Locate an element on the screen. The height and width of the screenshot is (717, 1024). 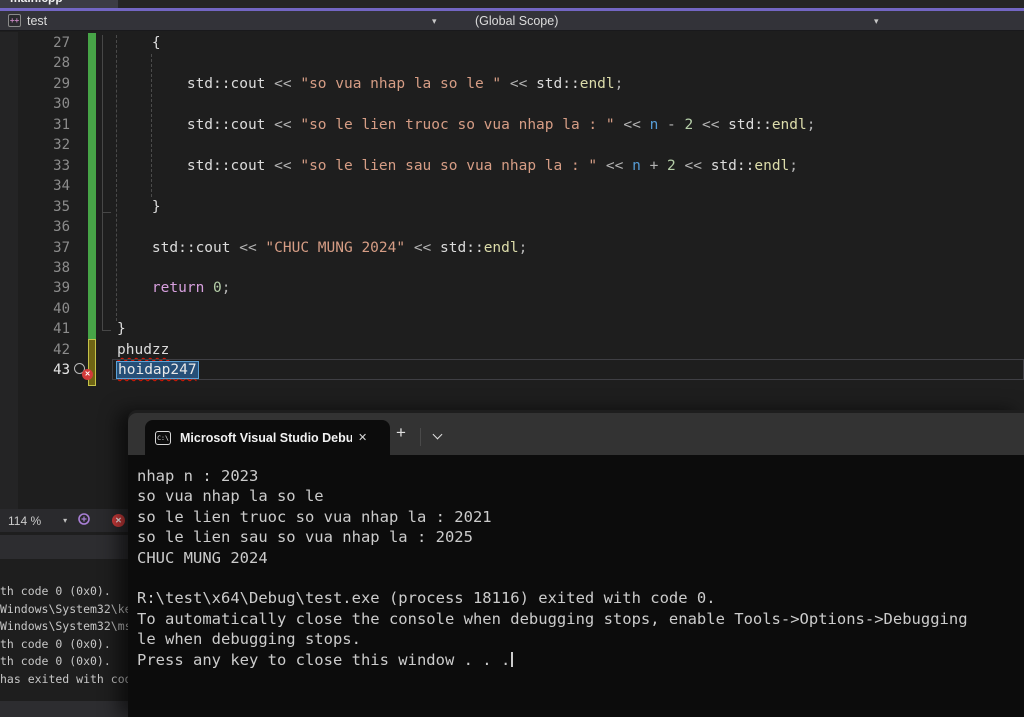
code-token: "so vua nhap la so le " is located at coordinates (405, 83).